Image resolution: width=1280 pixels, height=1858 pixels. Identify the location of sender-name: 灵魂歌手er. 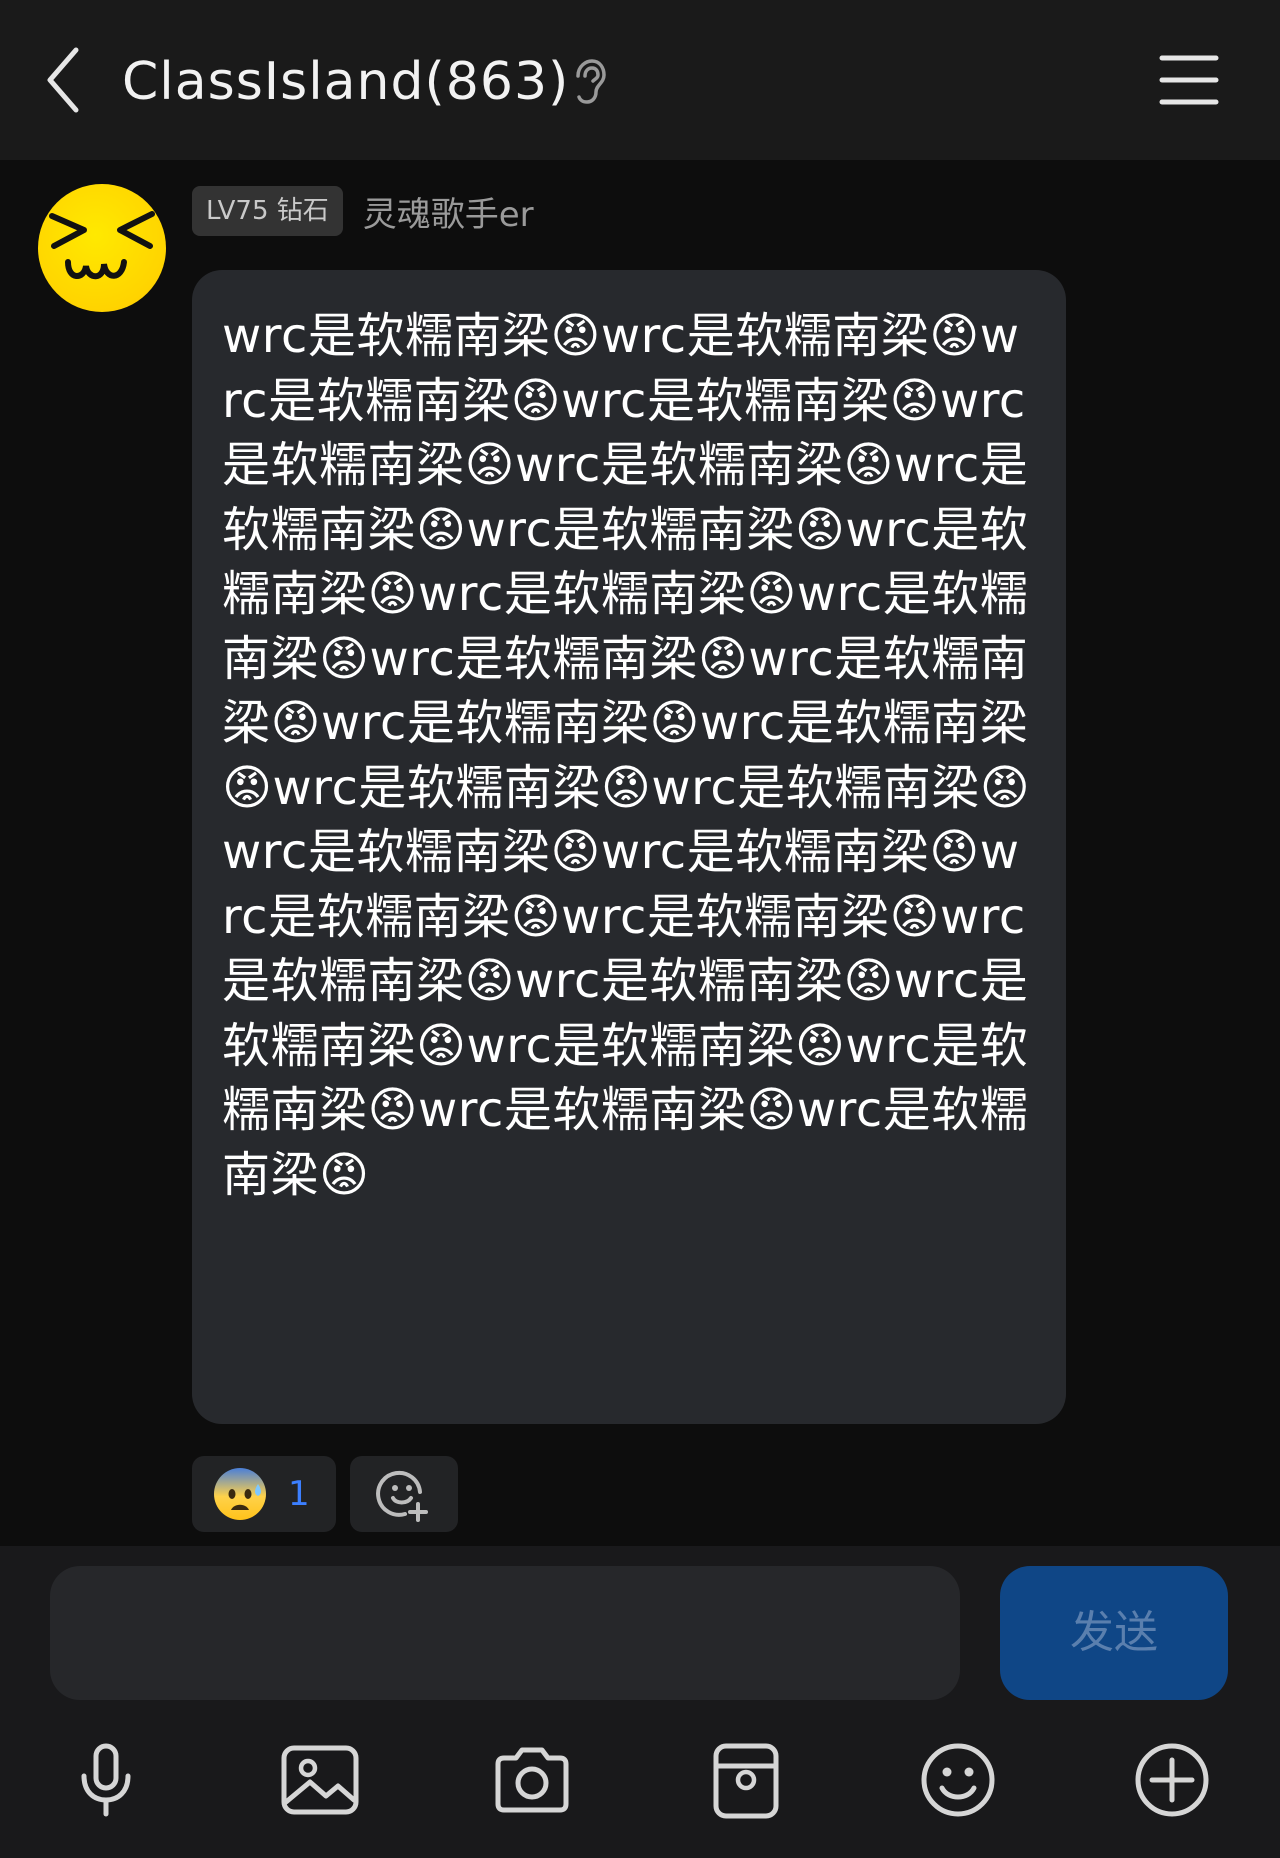
(448, 211).